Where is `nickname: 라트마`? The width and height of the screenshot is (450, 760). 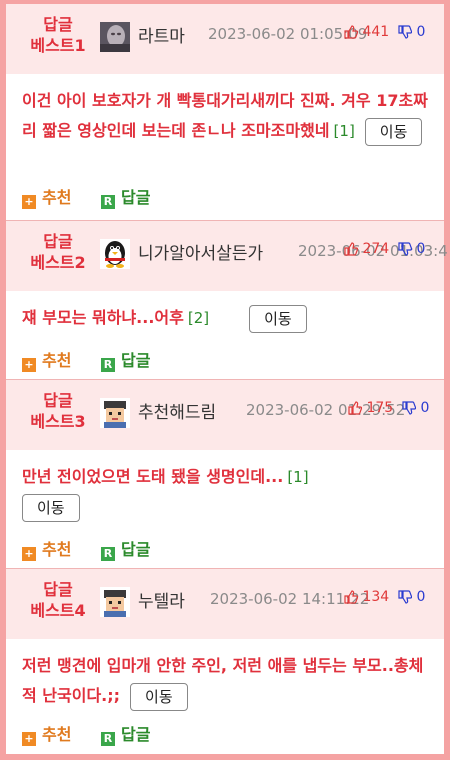
nickname: 라트마 is located at coordinates (161, 34).